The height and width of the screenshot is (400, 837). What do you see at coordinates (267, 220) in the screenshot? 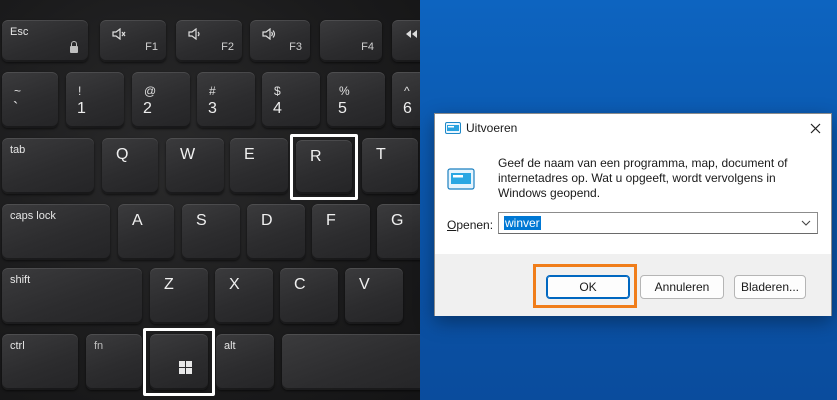
I see `key-d-label: D` at bounding box center [267, 220].